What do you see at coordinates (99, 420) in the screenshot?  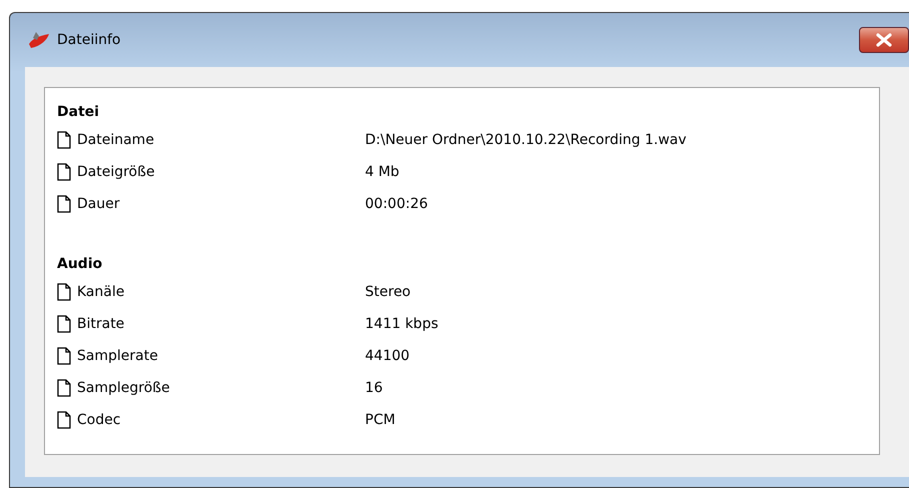 I see `property-label: Codec` at bounding box center [99, 420].